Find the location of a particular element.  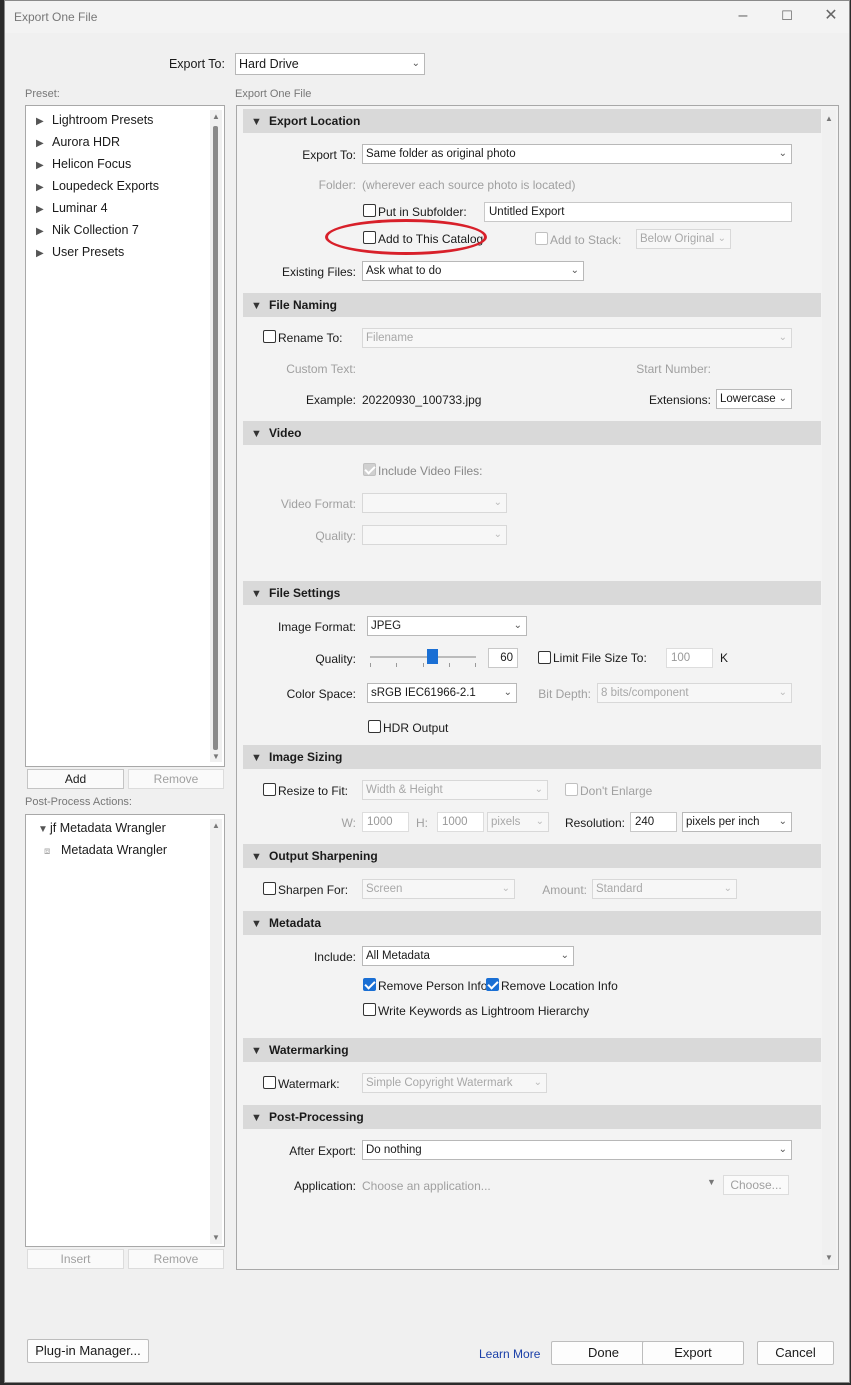

watermark-checkbox is located at coordinates (269, 1082).